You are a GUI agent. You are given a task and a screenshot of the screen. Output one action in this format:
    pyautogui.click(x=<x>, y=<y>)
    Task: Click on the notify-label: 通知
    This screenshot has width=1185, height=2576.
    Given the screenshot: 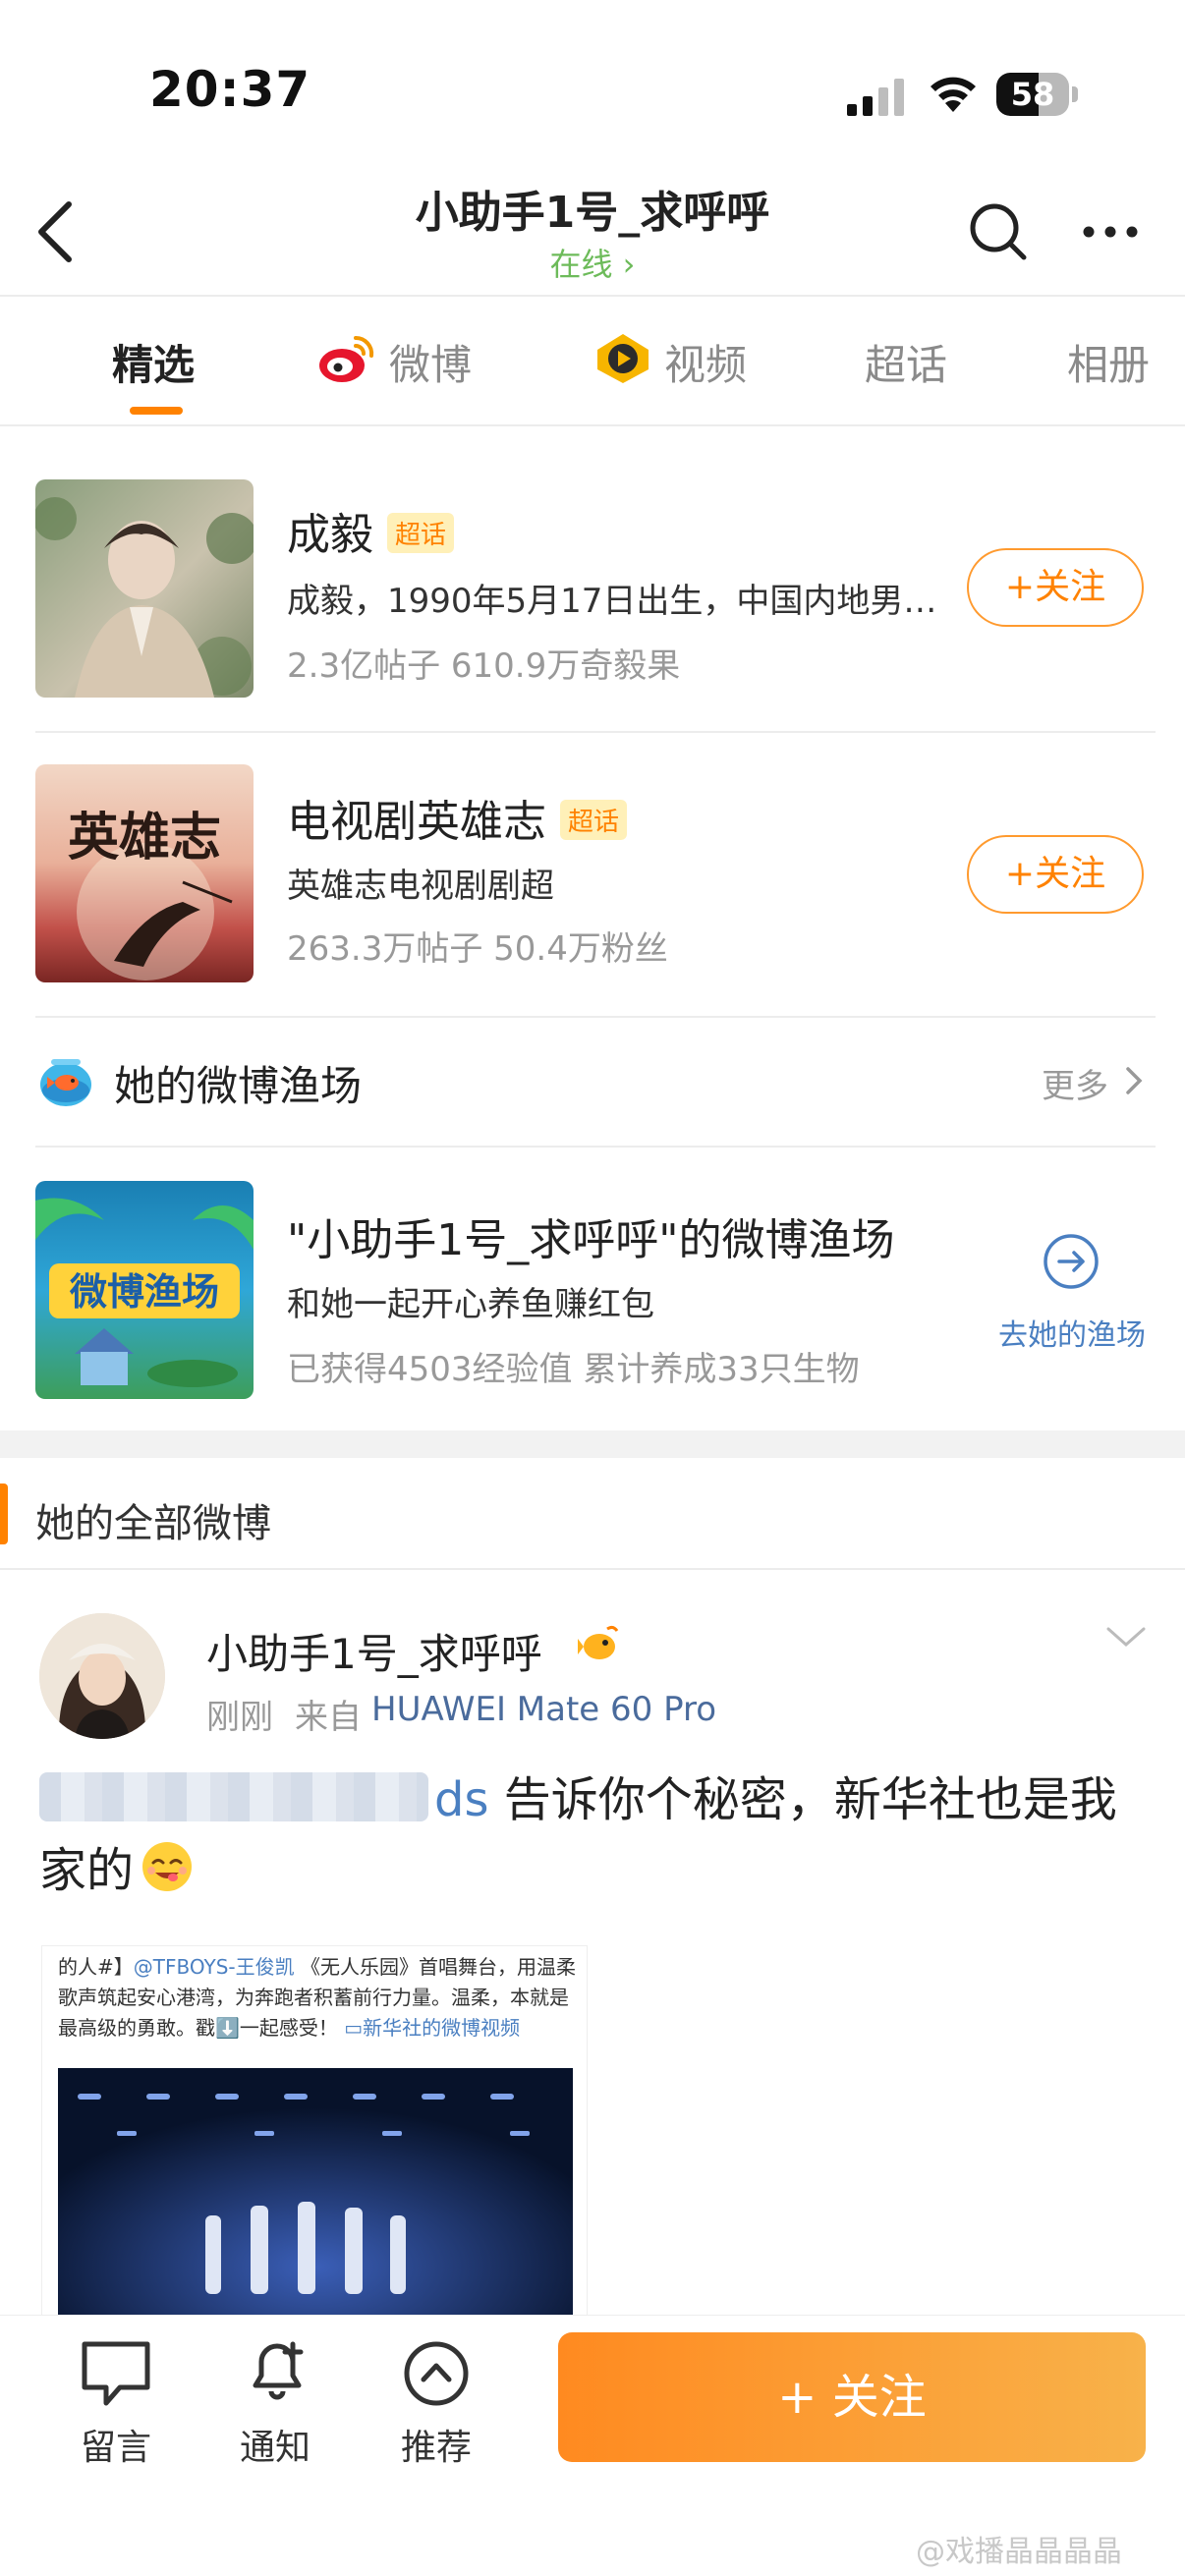 What is the action you would take?
    pyautogui.click(x=275, y=2444)
    